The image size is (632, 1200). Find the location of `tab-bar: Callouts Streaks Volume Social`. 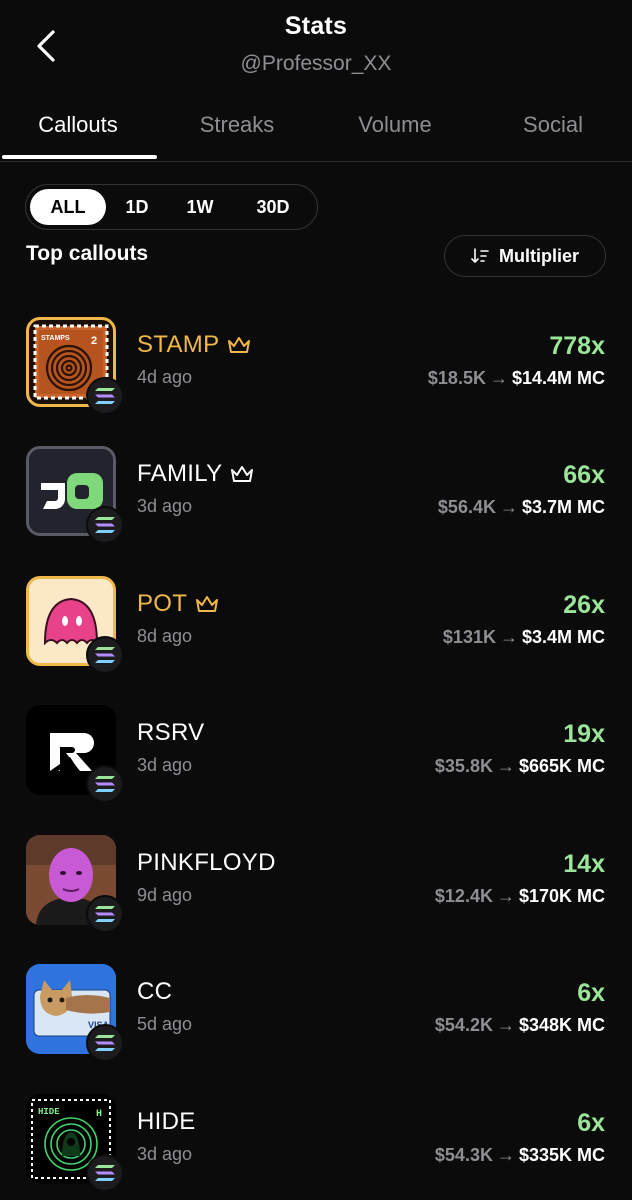

tab-bar: Callouts Streaks Volume Social is located at coordinates (316, 131).